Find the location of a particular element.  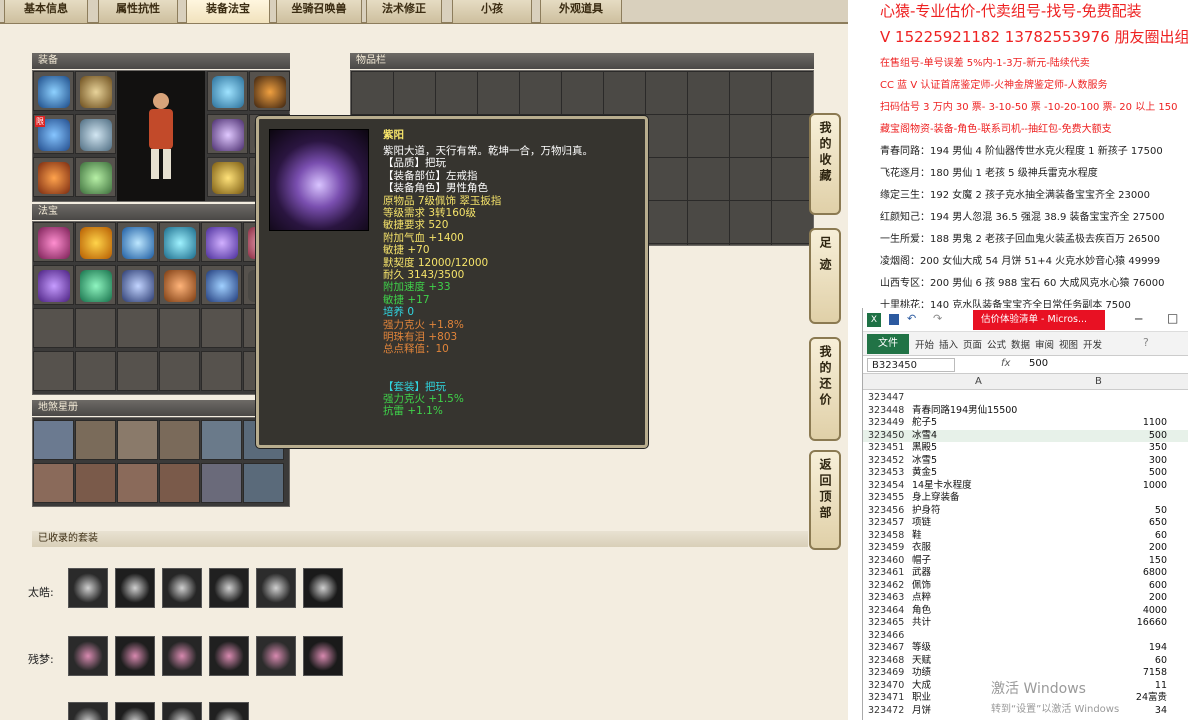

my-counteroffer-button: 我的还价 is located at coordinates (825, 389).